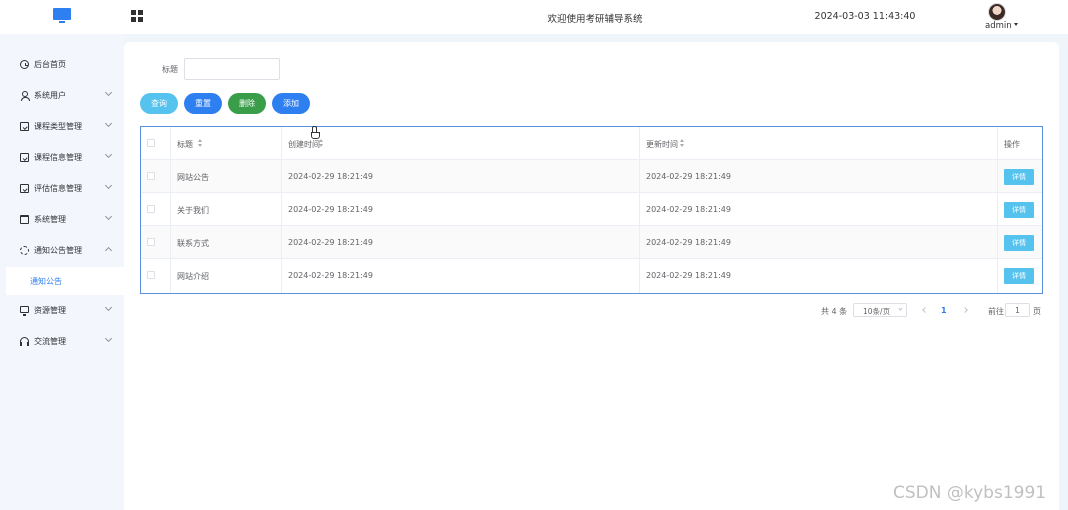 Image resolution: width=1068 pixels, height=510 pixels. What do you see at coordinates (50, 341) in the screenshot?
I see `sidebar-item-label: 交流管理` at bounding box center [50, 341].